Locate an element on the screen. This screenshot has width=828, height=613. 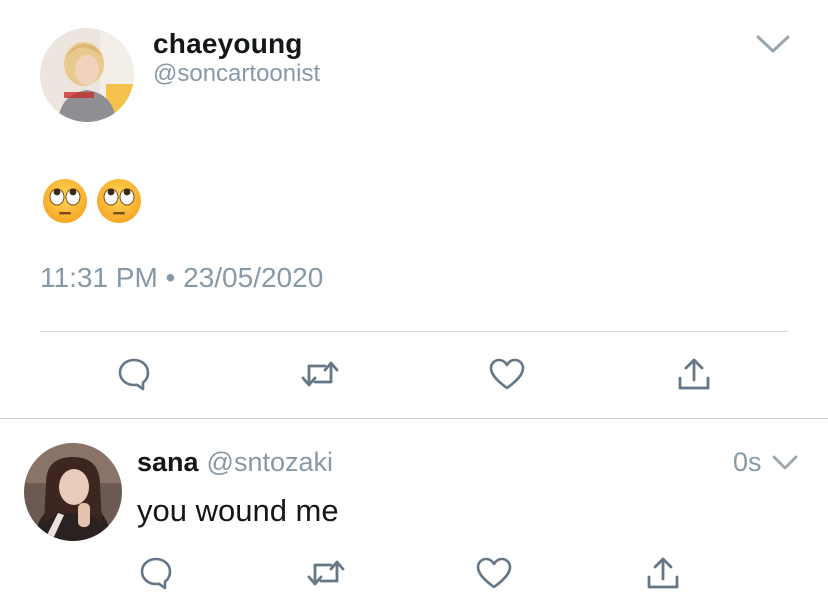
tweet-actions is located at coordinates (414, 376).